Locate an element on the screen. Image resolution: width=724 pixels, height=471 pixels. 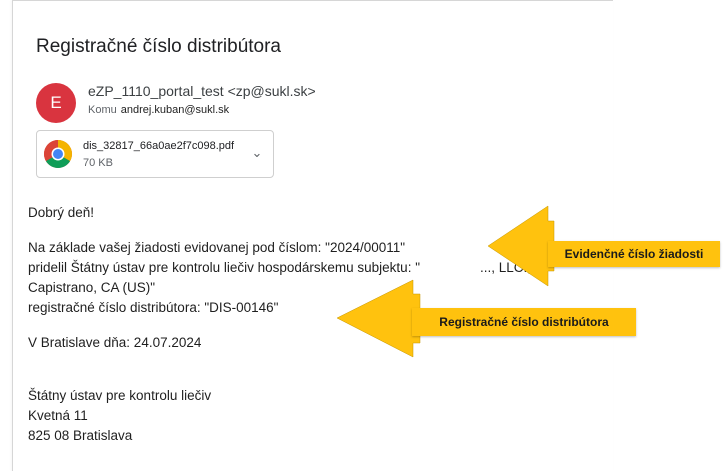
attachment-size: 70 KB is located at coordinates (98, 163).